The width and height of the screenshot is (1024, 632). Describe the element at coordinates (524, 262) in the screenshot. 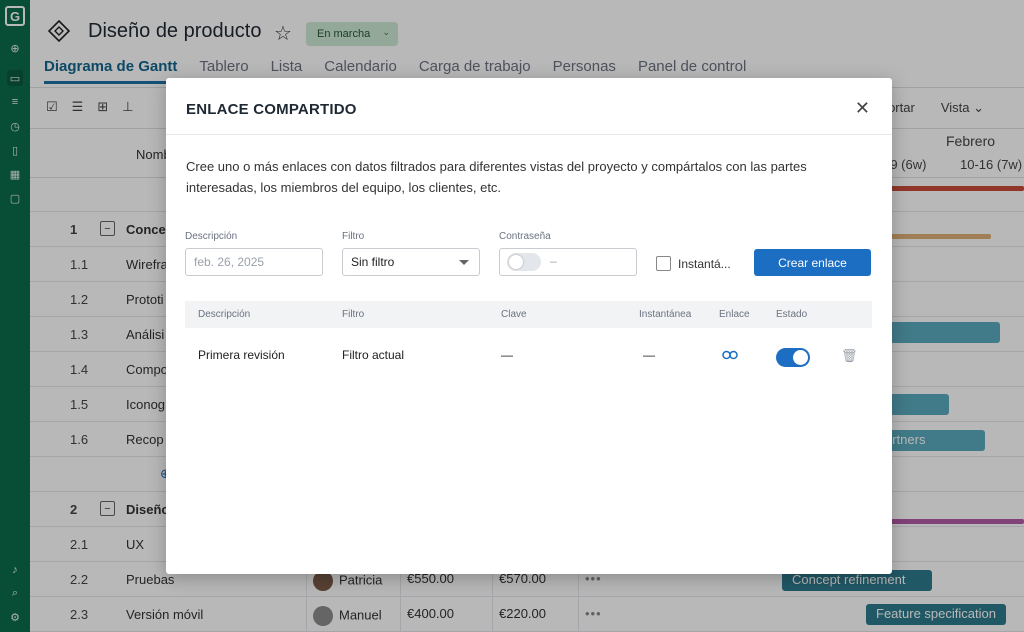

I see `password-toggle` at that location.